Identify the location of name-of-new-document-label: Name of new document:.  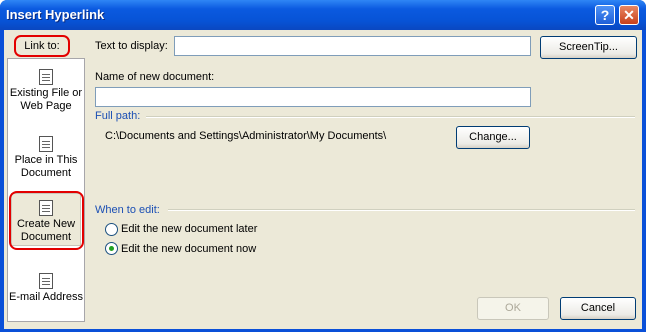
(155, 77).